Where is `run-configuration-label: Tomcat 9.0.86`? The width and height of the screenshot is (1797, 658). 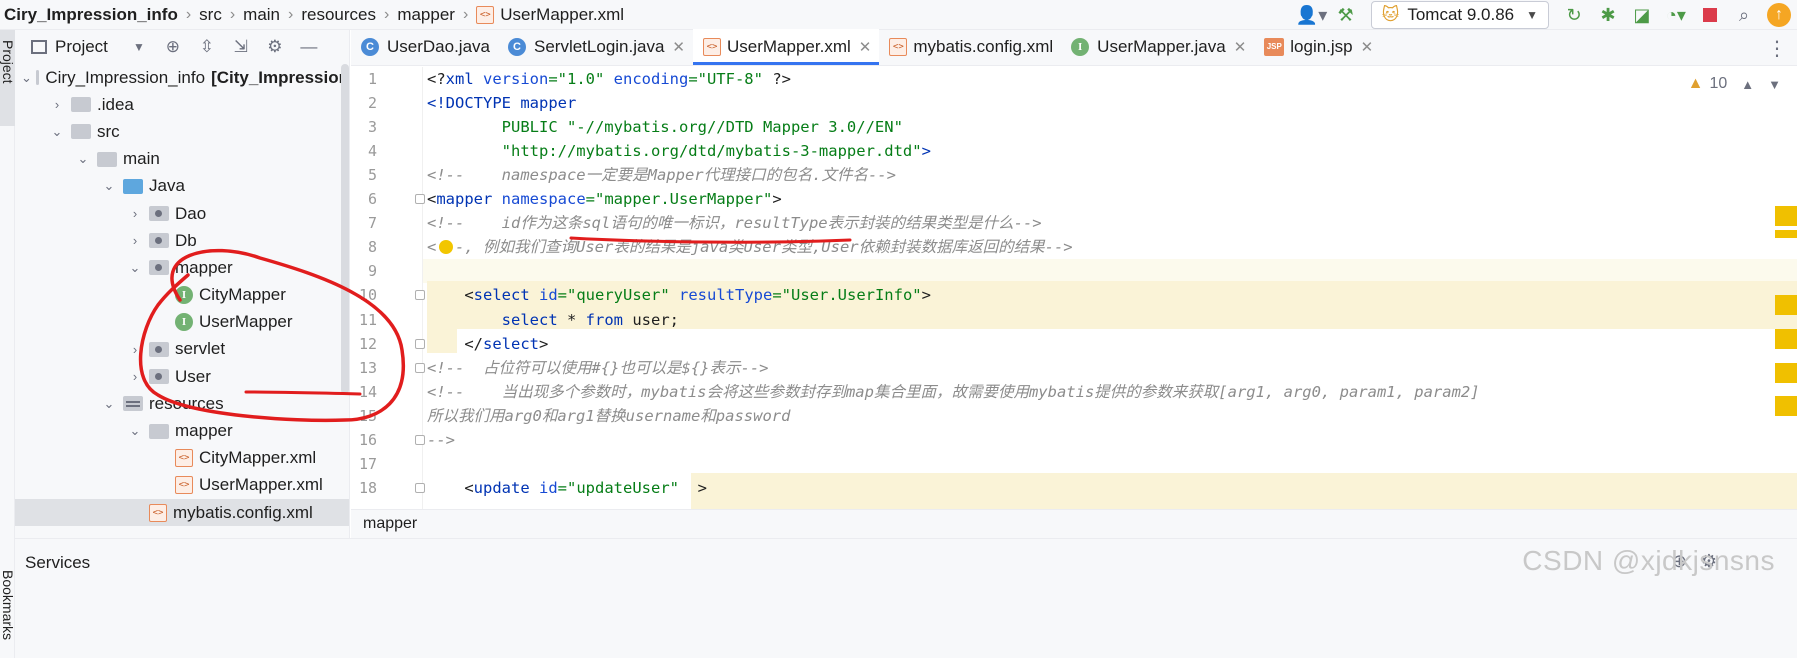
run-configuration-label: Tomcat 9.0.86 is located at coordinates (1461, 14).